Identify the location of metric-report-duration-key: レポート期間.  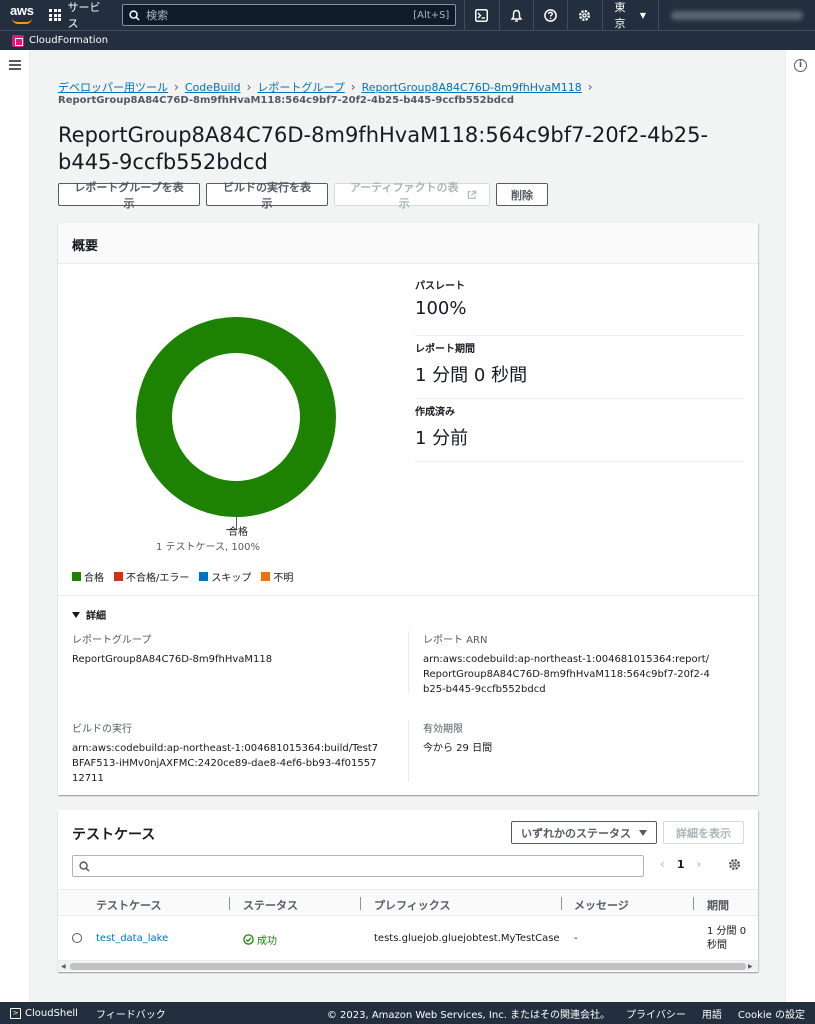
(445, 349).